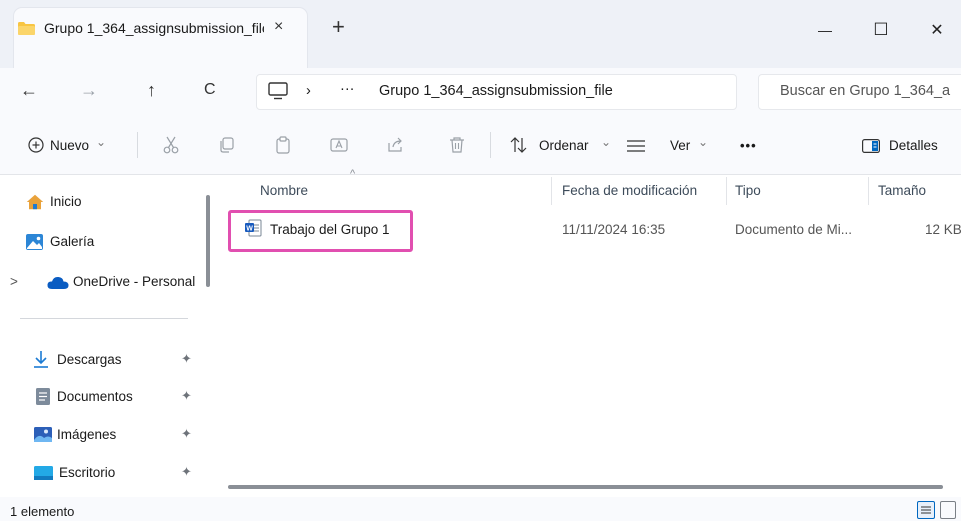  I want to click on details-view-button, so click(926, 510).